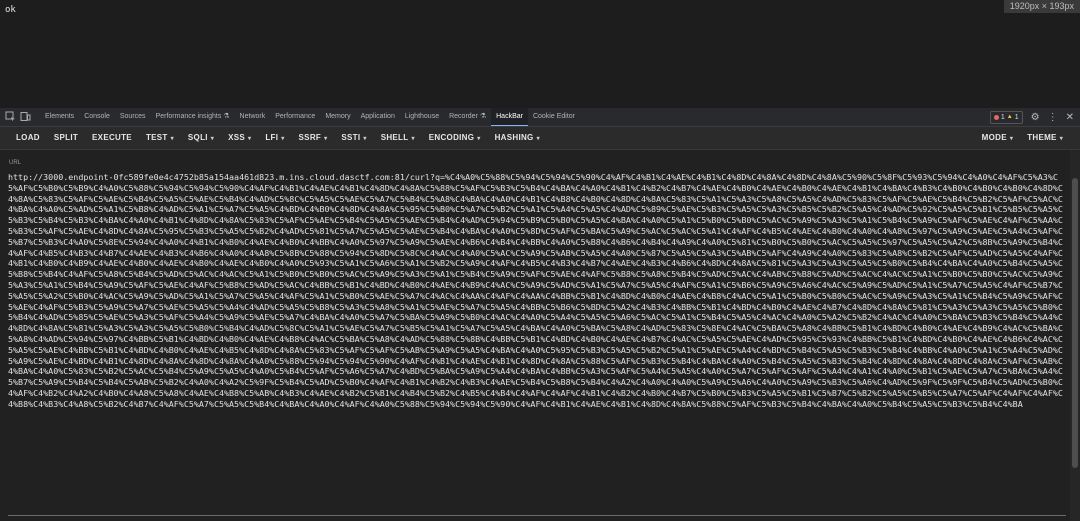 This screenshot has height=521, width=1080. Describe the element at coordinates (1053, 117) in the screenshot. I see `kebab-menu-icon: ⋮` at that location.